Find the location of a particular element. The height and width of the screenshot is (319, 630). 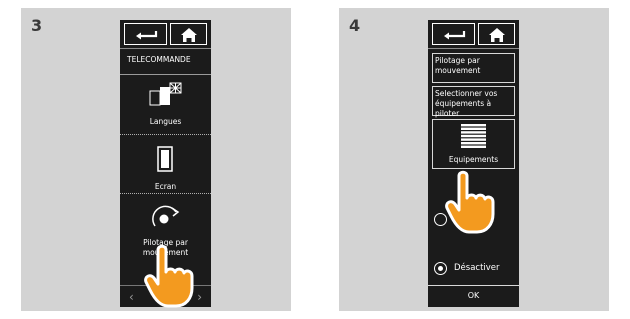

prev-arrow-icon: ‹ is located at coordinates (131, 297).